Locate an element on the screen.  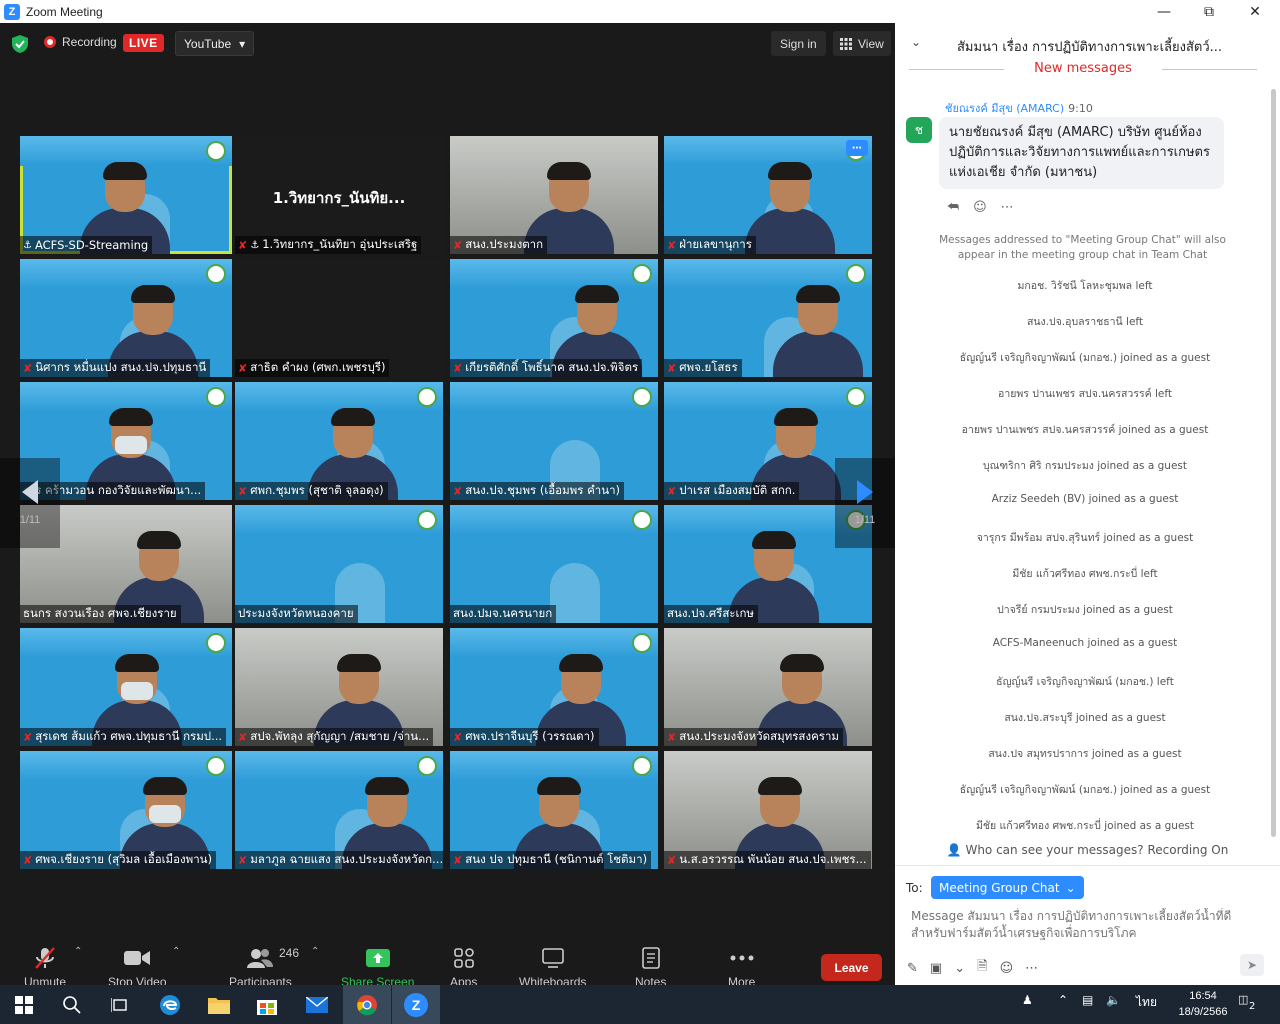
chat-system-event: บุณฑริกา ศิริ กรมประมง joined as a guest is located at coordinates (1084, 466).